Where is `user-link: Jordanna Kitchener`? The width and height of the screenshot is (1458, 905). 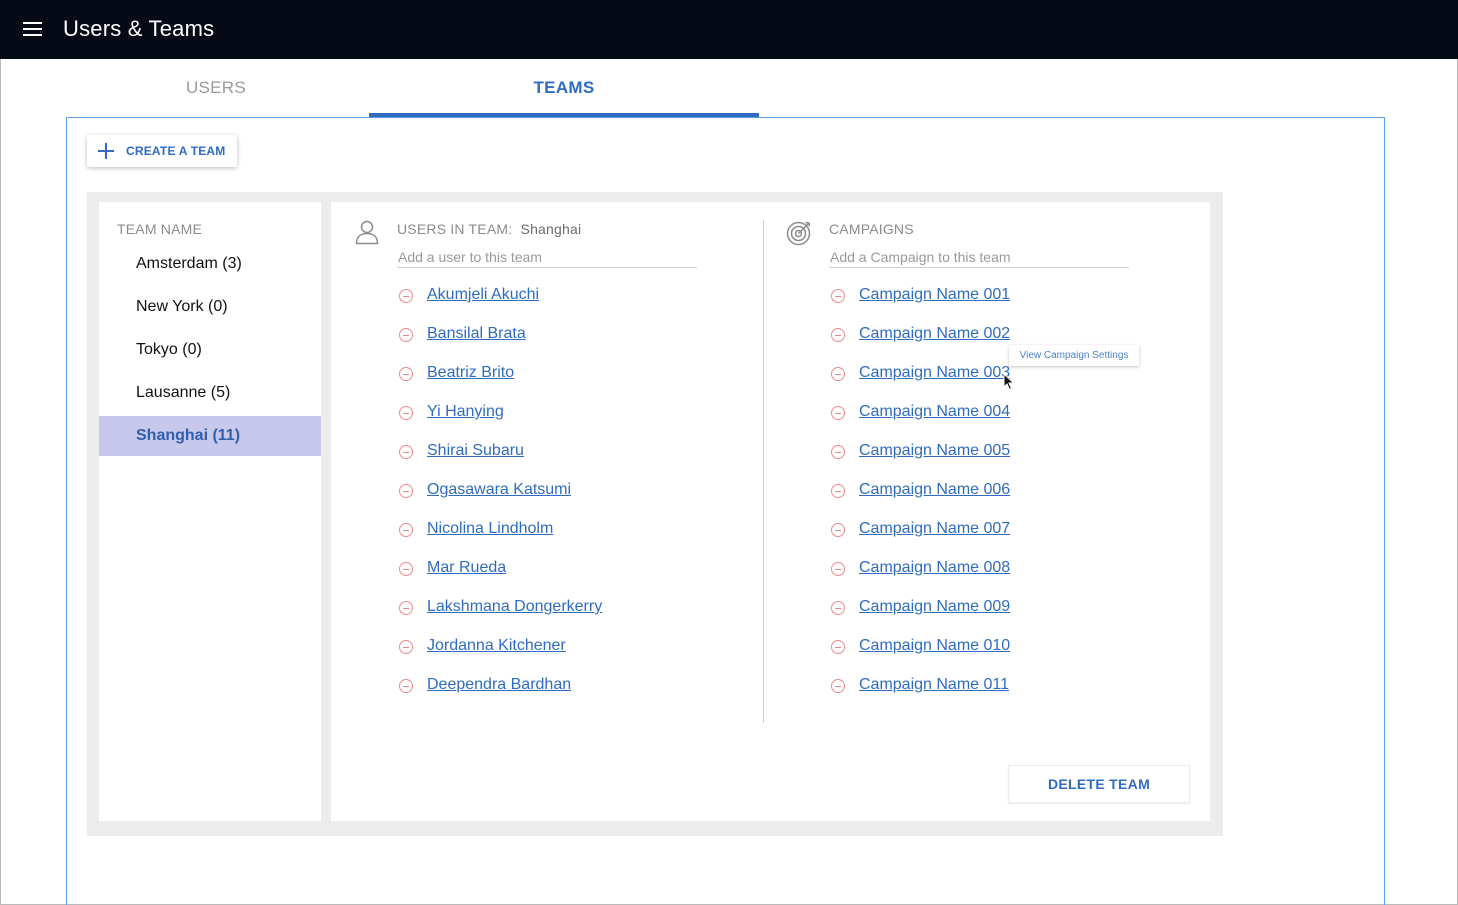 user-link: Jordanna Kitchener is located at coordinates (496, 646).